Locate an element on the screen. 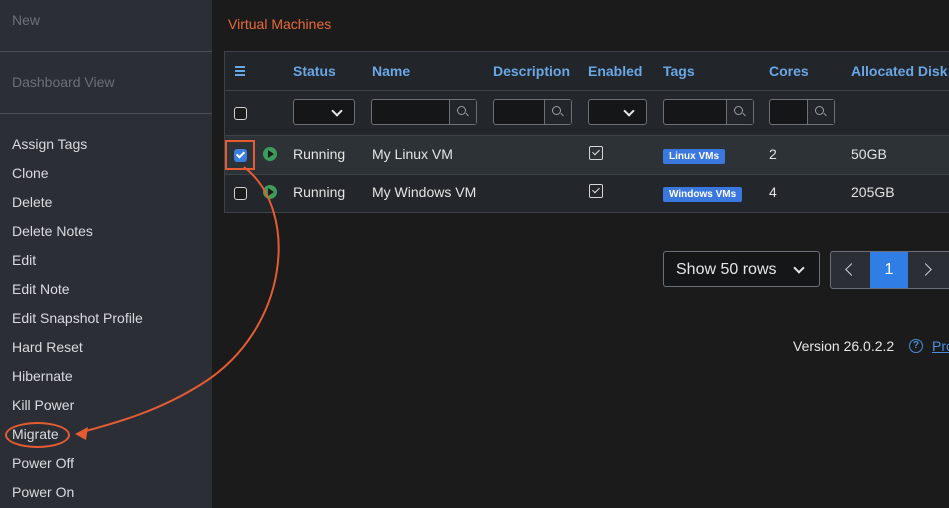 The image size is (949, 508). description-filter-input is located at coordinates (532, 112).